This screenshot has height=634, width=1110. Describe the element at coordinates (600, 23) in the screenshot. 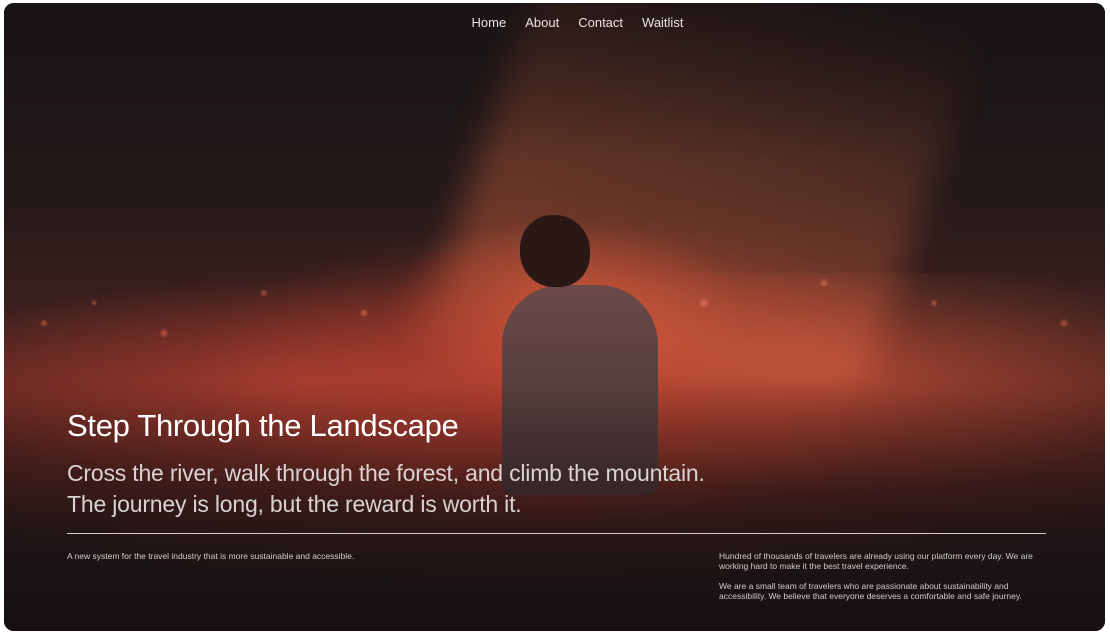

I see `nav-link-contact: Contact` at that location.